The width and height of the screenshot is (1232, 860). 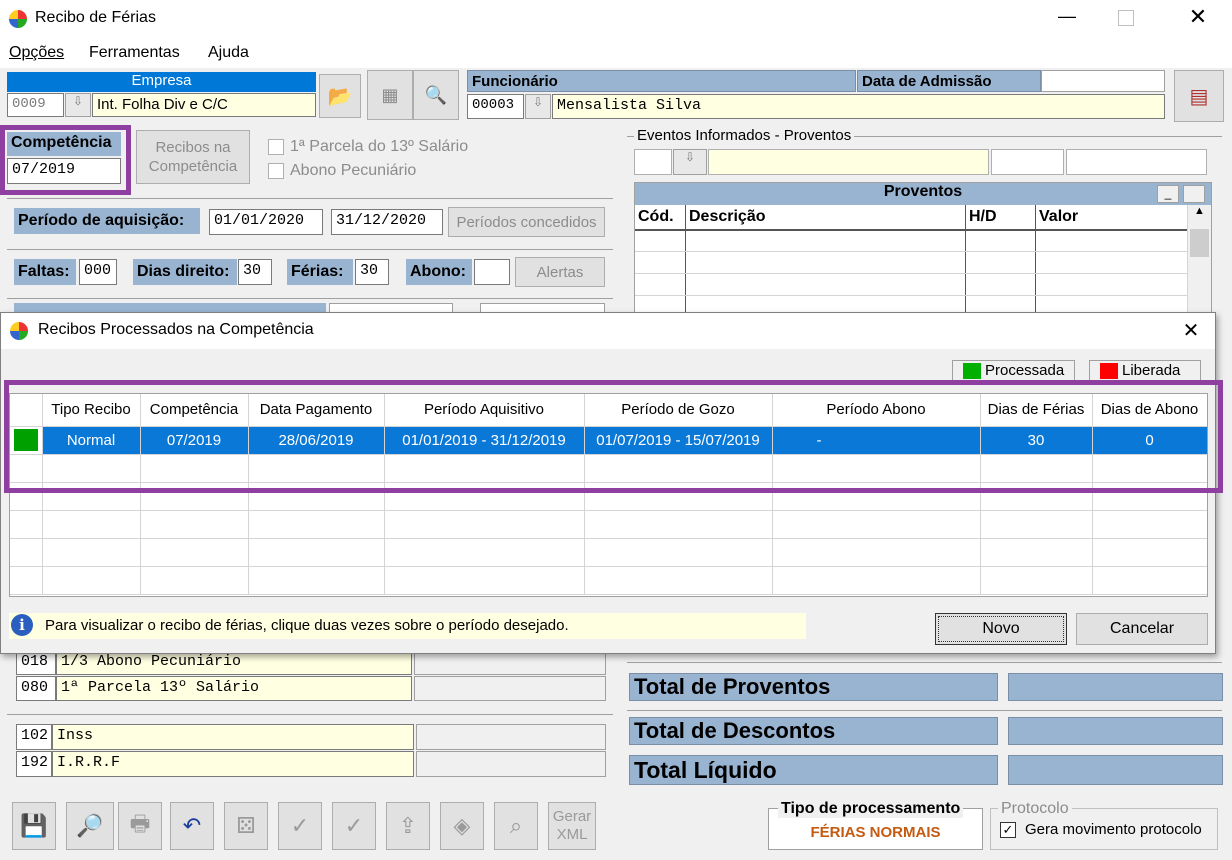 I want to click on confirm-all-button: ✓, so click(x=354, y=826).